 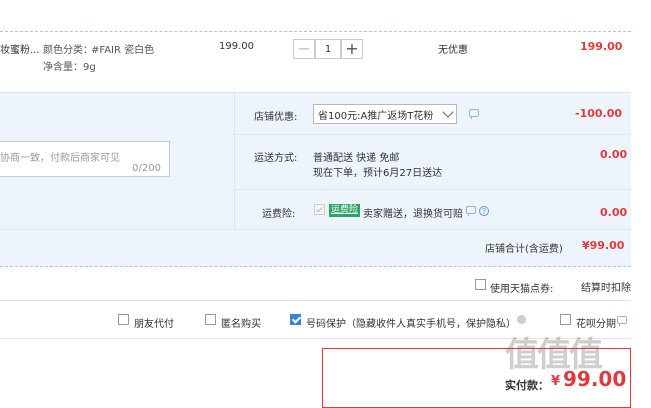 I want to click on friend-pay-label: 朋友代付, so click(x=154, y=324).